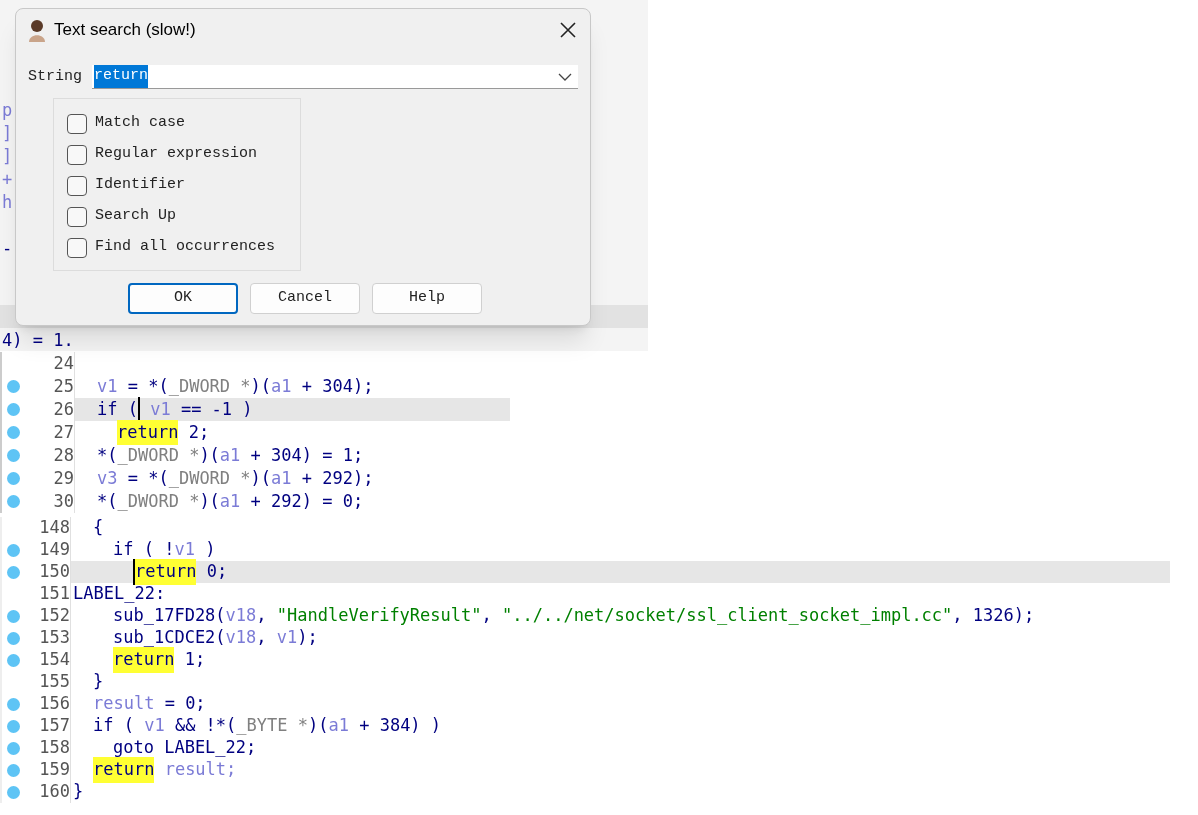 The height and width of the screenshot is (815, 1198). I want to click on line-number: 150, so click(54, 572).